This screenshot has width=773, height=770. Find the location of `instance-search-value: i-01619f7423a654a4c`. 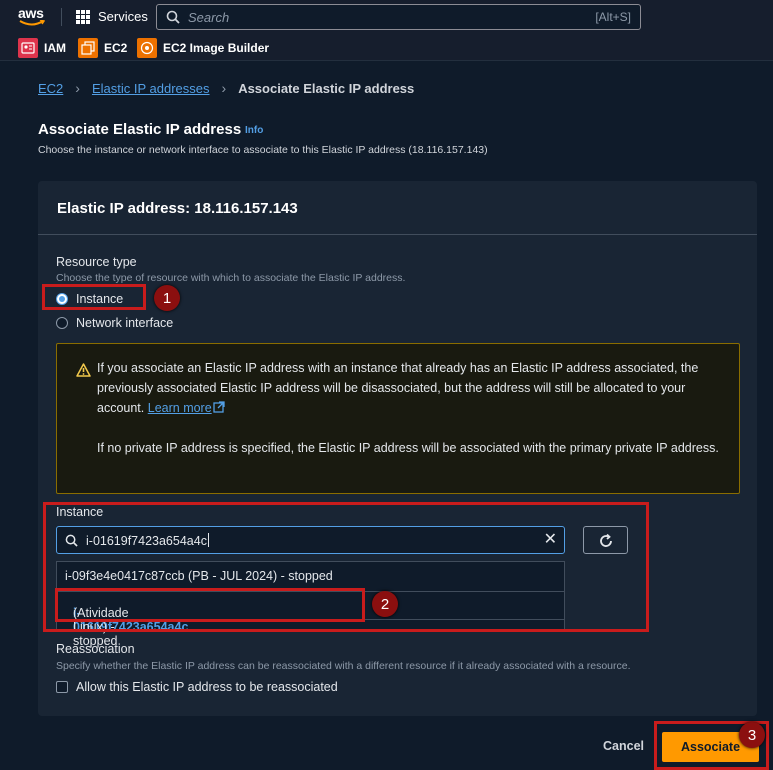

instance-search-value: i-01619f7423a654a4c is located at coordinates (146, 541).